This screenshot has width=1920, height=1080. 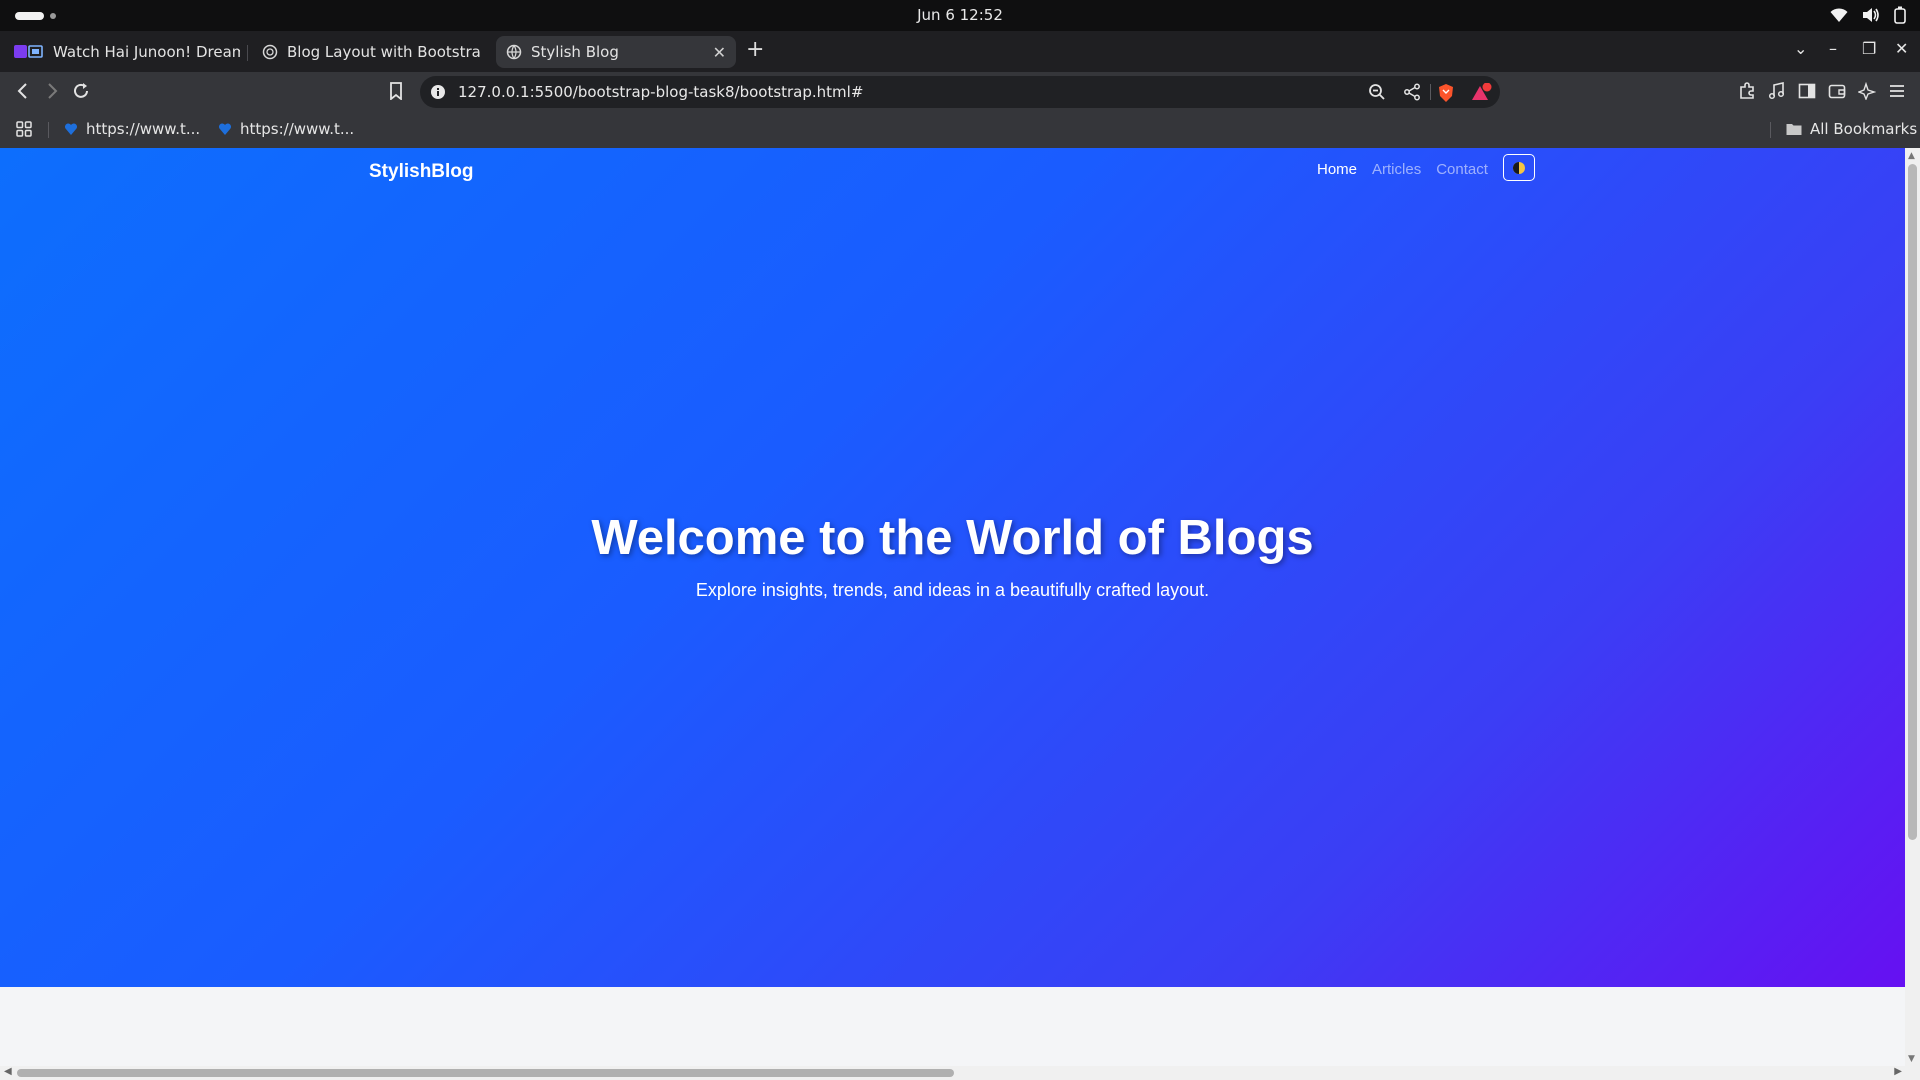 What do you see at coordinates (575, 52) in the screenshot?
I see `tab-title: Stylish Blog` at bounding box center [575, 52].